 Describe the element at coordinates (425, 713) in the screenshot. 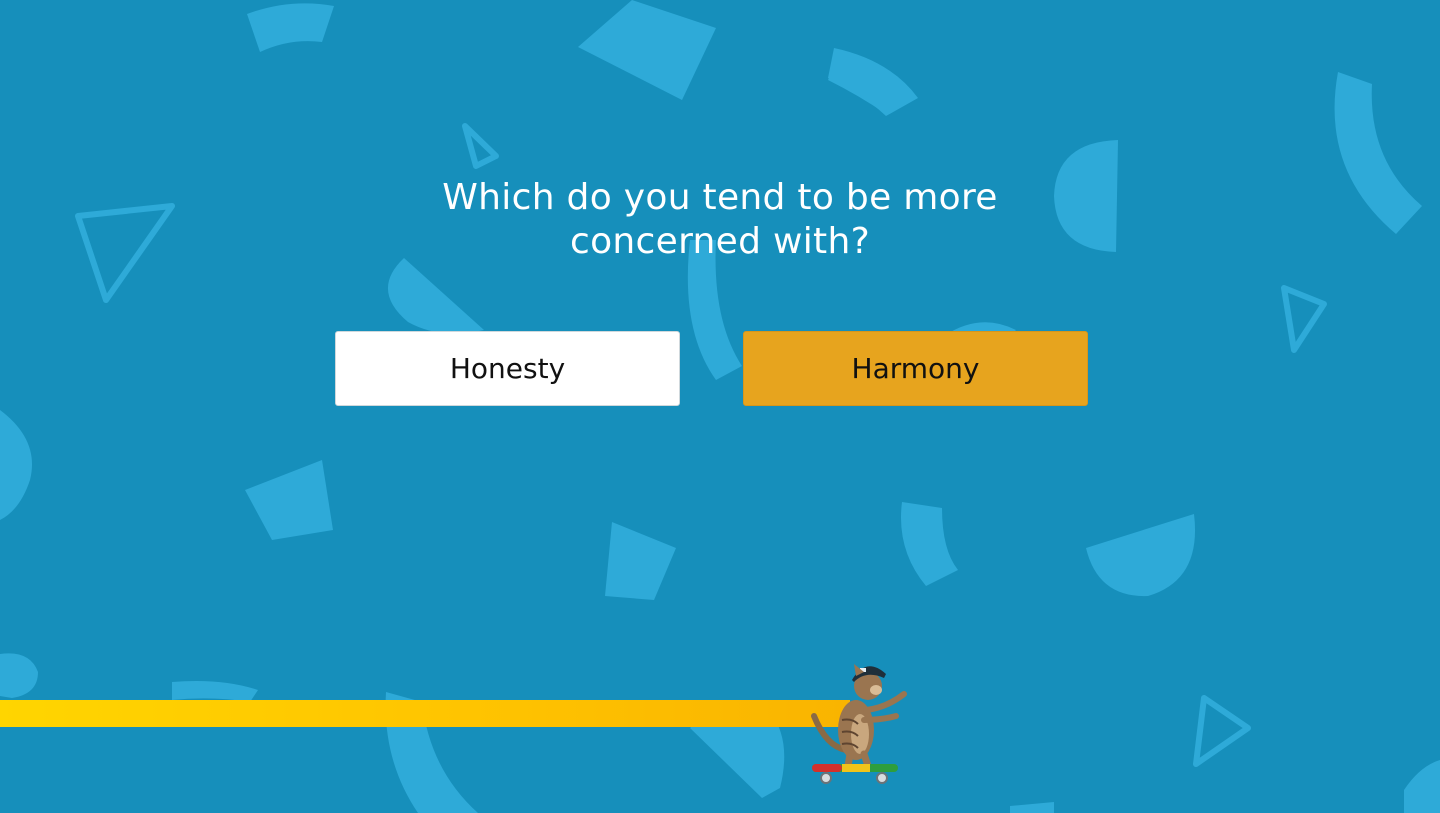

I see `progress-bar-fill` at that location.